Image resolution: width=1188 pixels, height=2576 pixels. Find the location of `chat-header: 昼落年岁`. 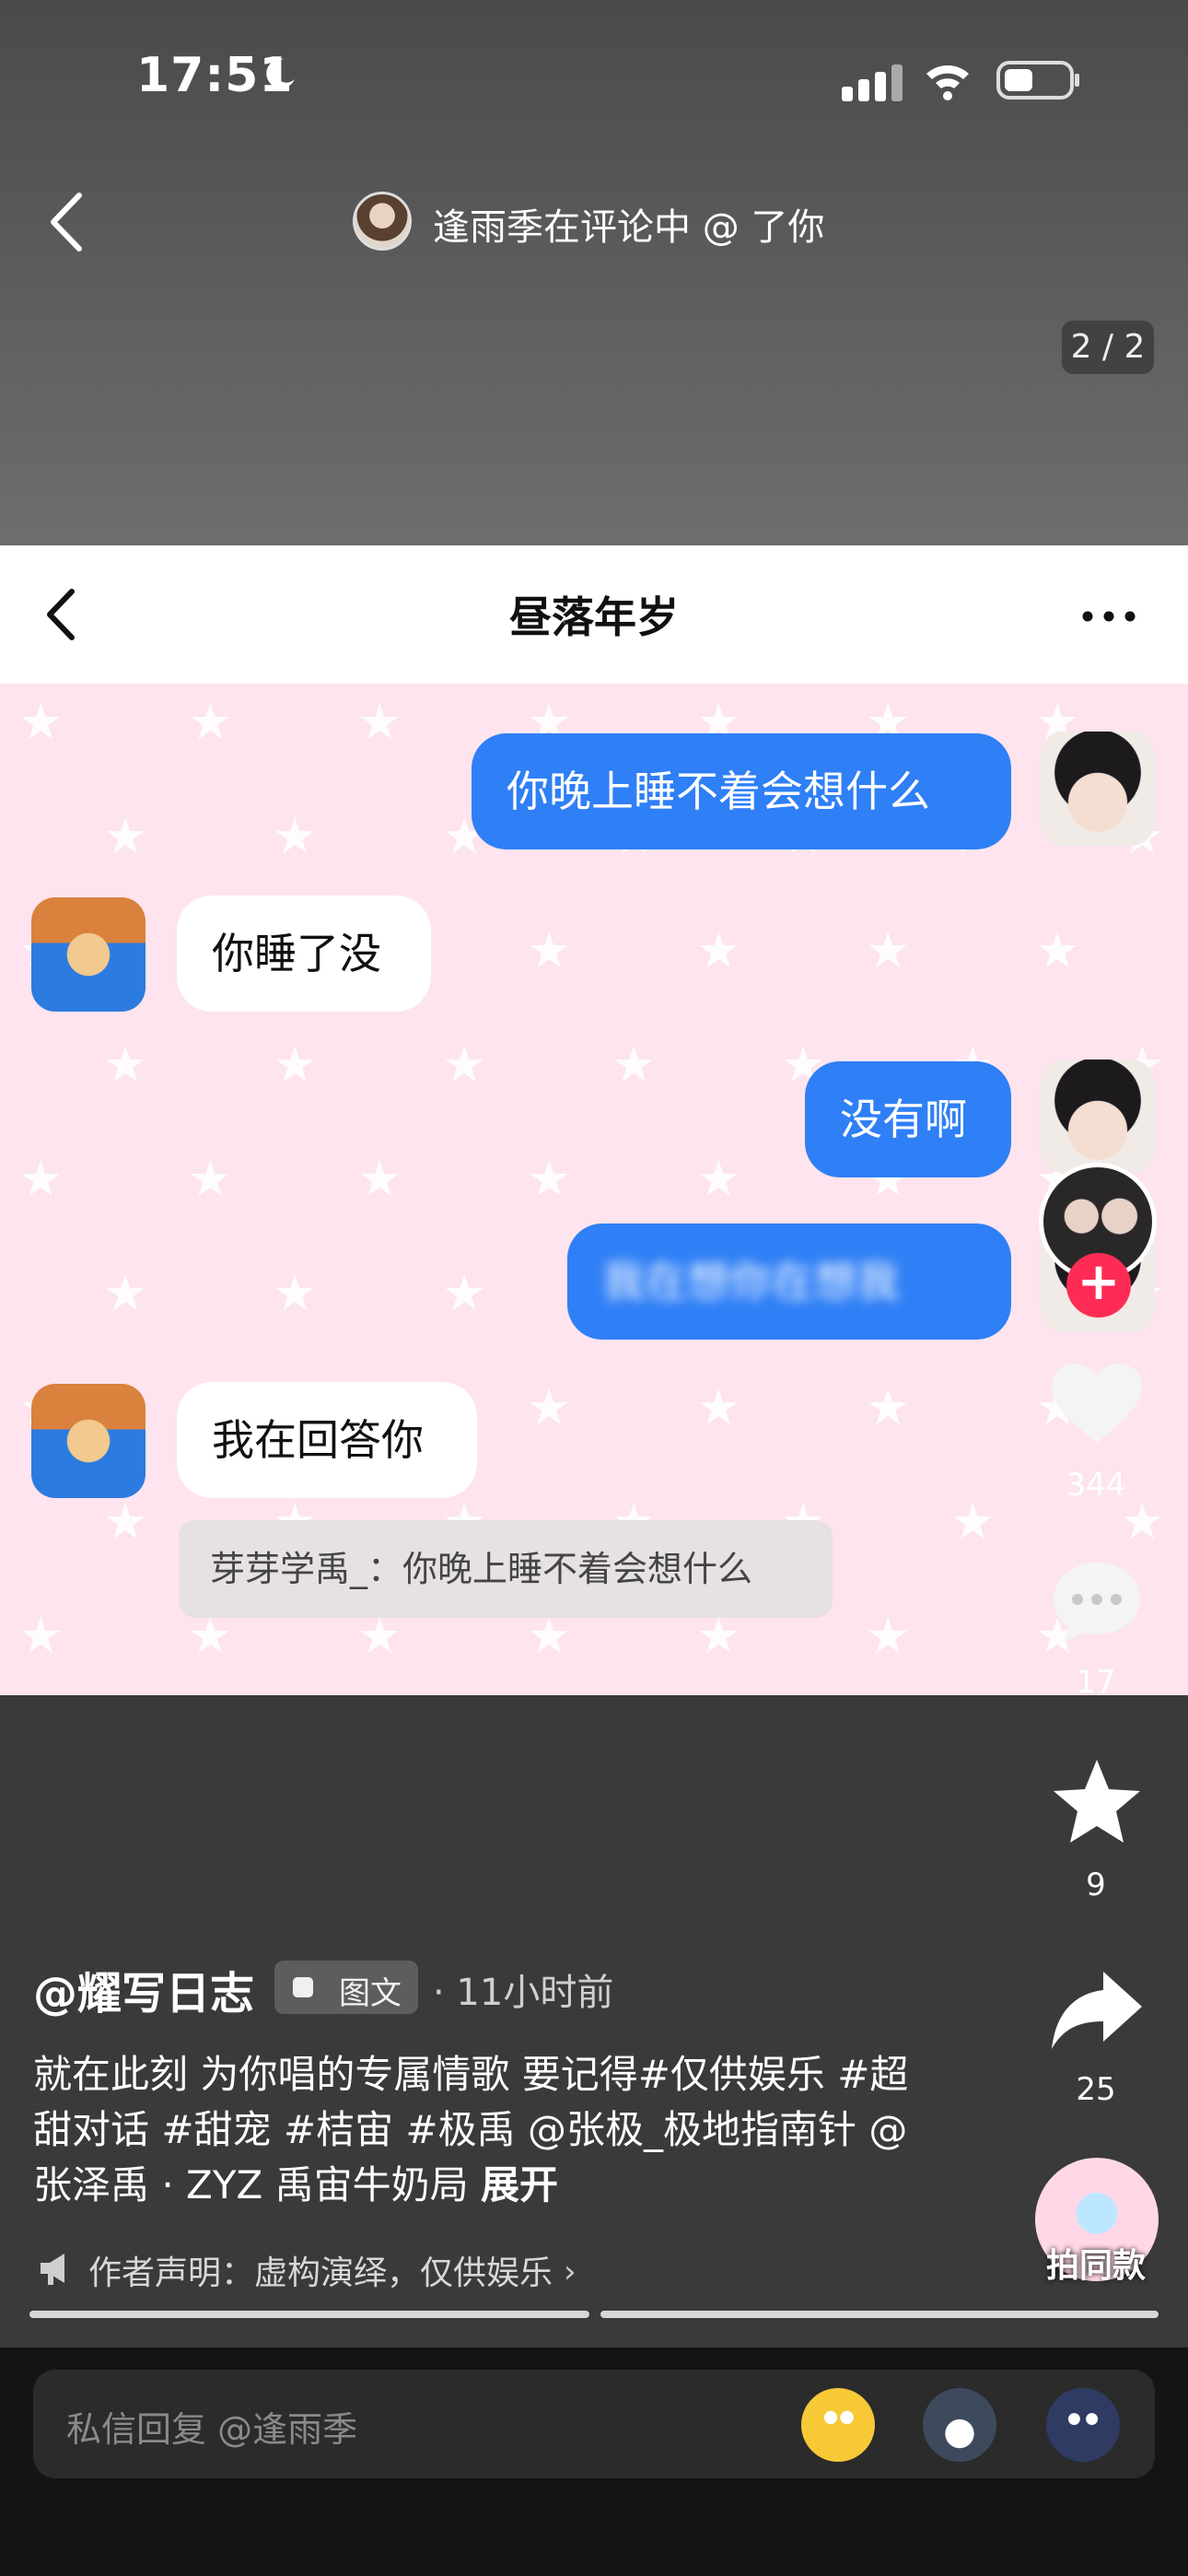

chat-header: 昼落年岁 is located at coordinates (594, 614).